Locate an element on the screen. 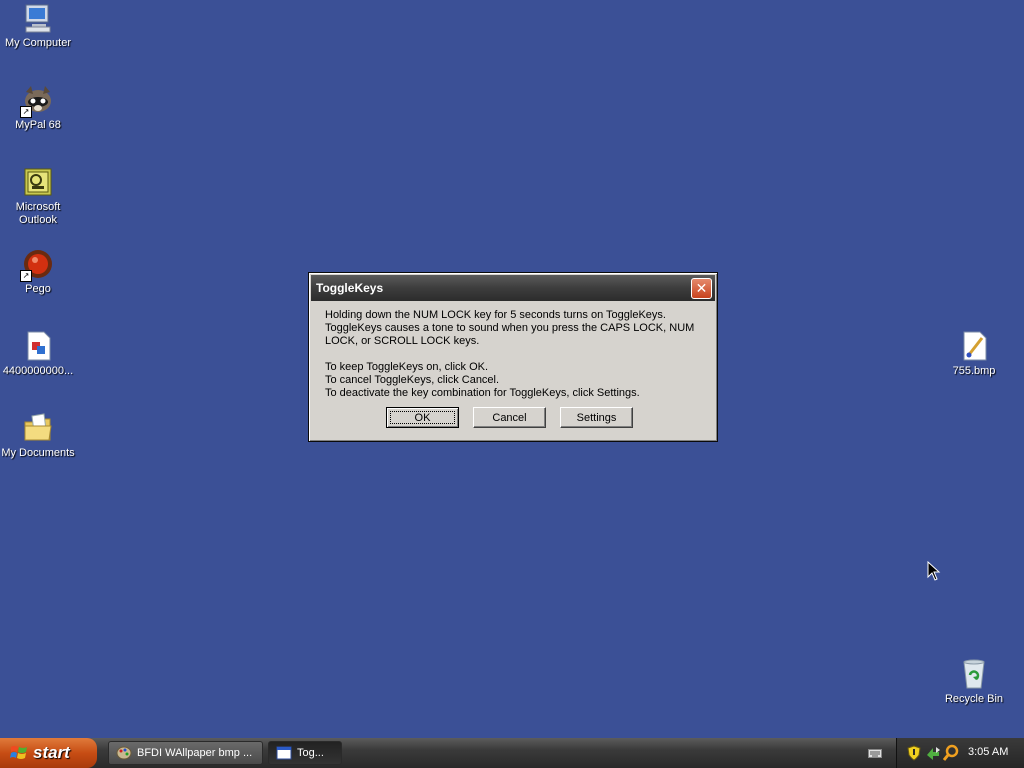  folder-documents-icon is located at coordinates (38, 428).